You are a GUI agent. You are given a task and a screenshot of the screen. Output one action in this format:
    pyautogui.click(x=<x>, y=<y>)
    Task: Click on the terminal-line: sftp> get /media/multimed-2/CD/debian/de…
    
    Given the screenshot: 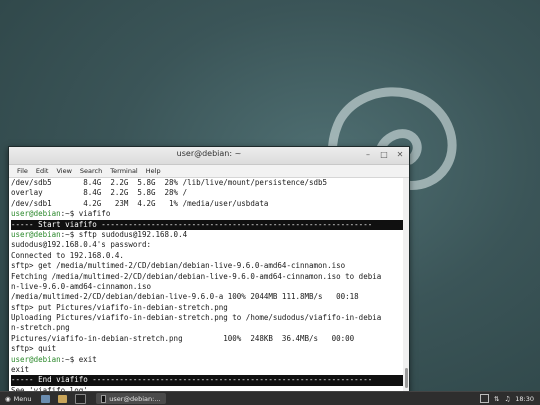 What is the action you would take?
    pyautogui.click(x=207, y=266)
    